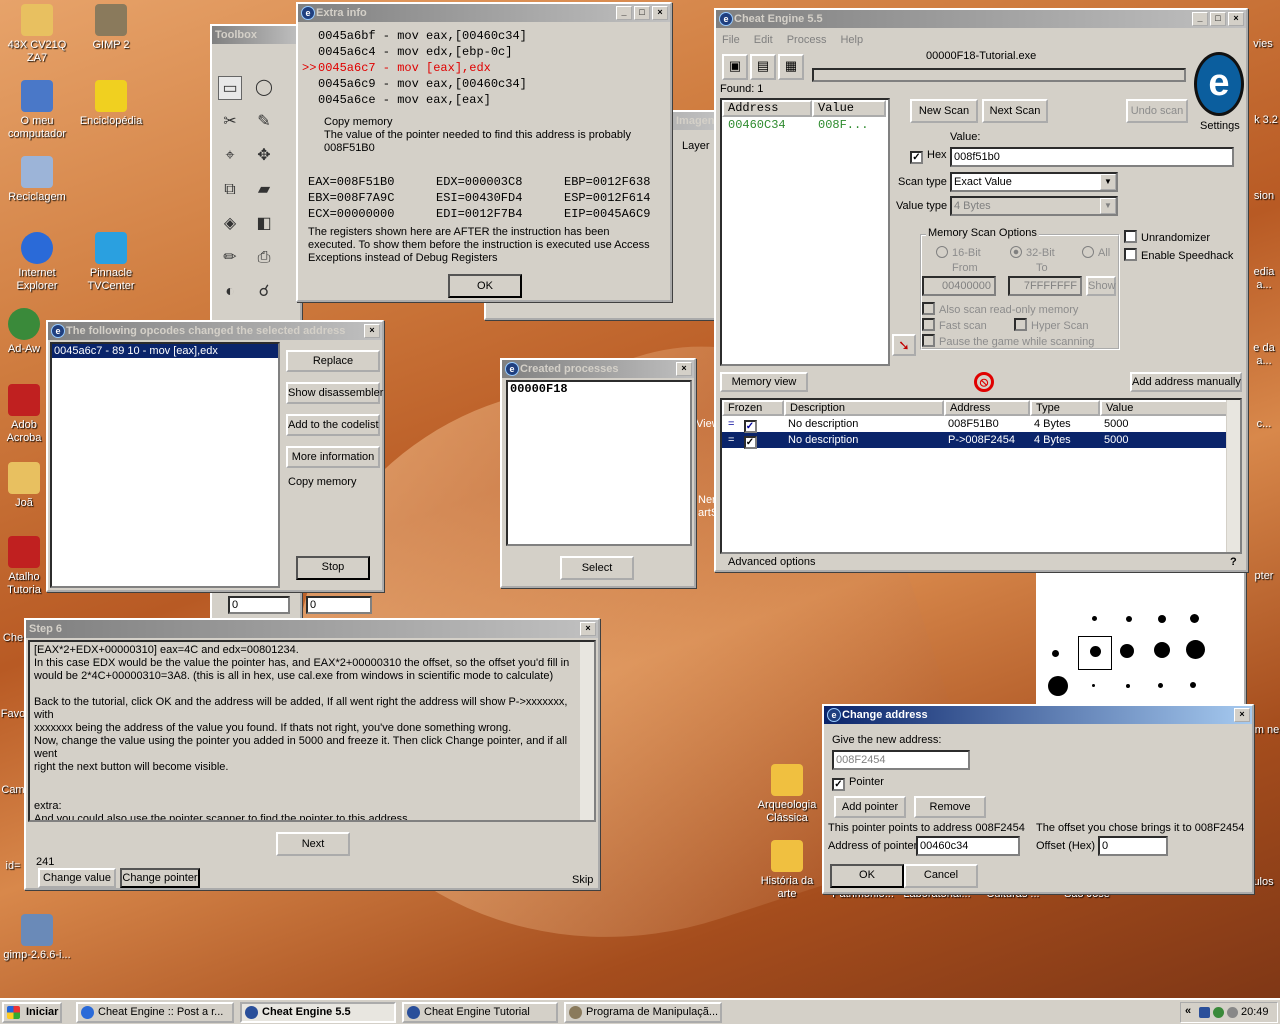  I want to click on readonly-checkbox: Also scan read-only memory, so click(1000, 309).